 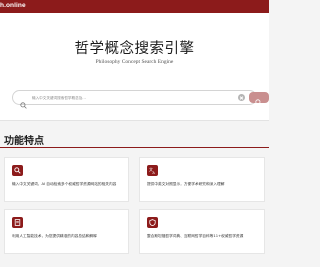 What do you see at coordinates (202, 179) in the screenshot?
I see `feature-card-bilingual: 文 A 提供中英文对照显示，方便学术研究和深入理解` at bounding box center [202, 179].